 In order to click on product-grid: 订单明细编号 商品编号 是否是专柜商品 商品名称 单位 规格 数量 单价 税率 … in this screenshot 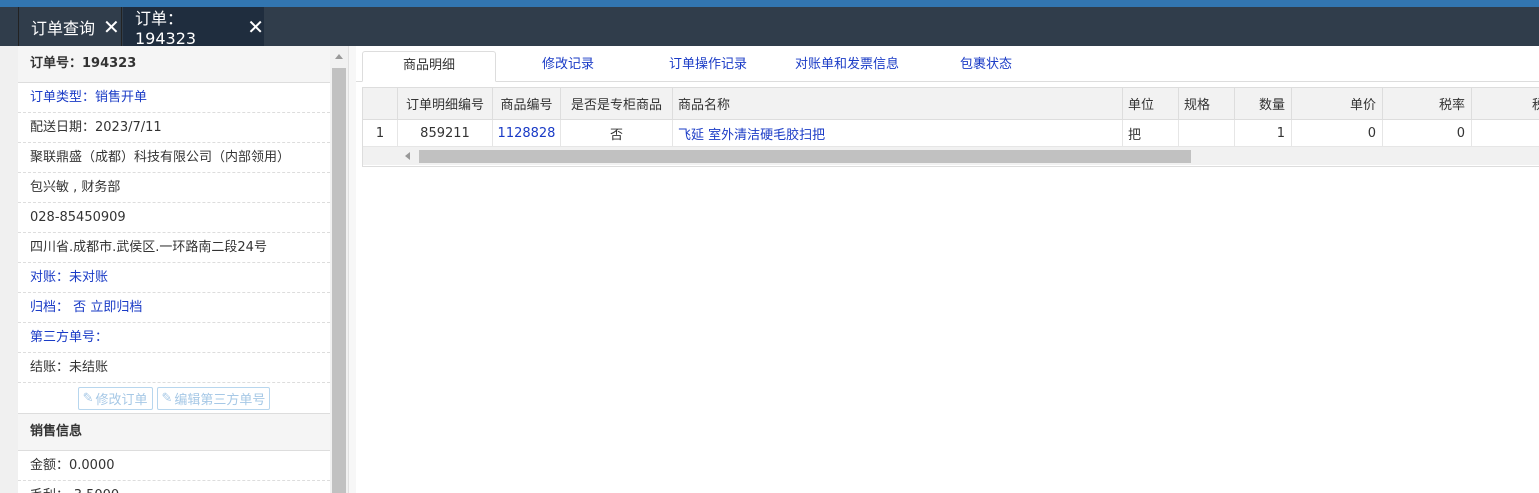, I will do `click(950, 127)`.